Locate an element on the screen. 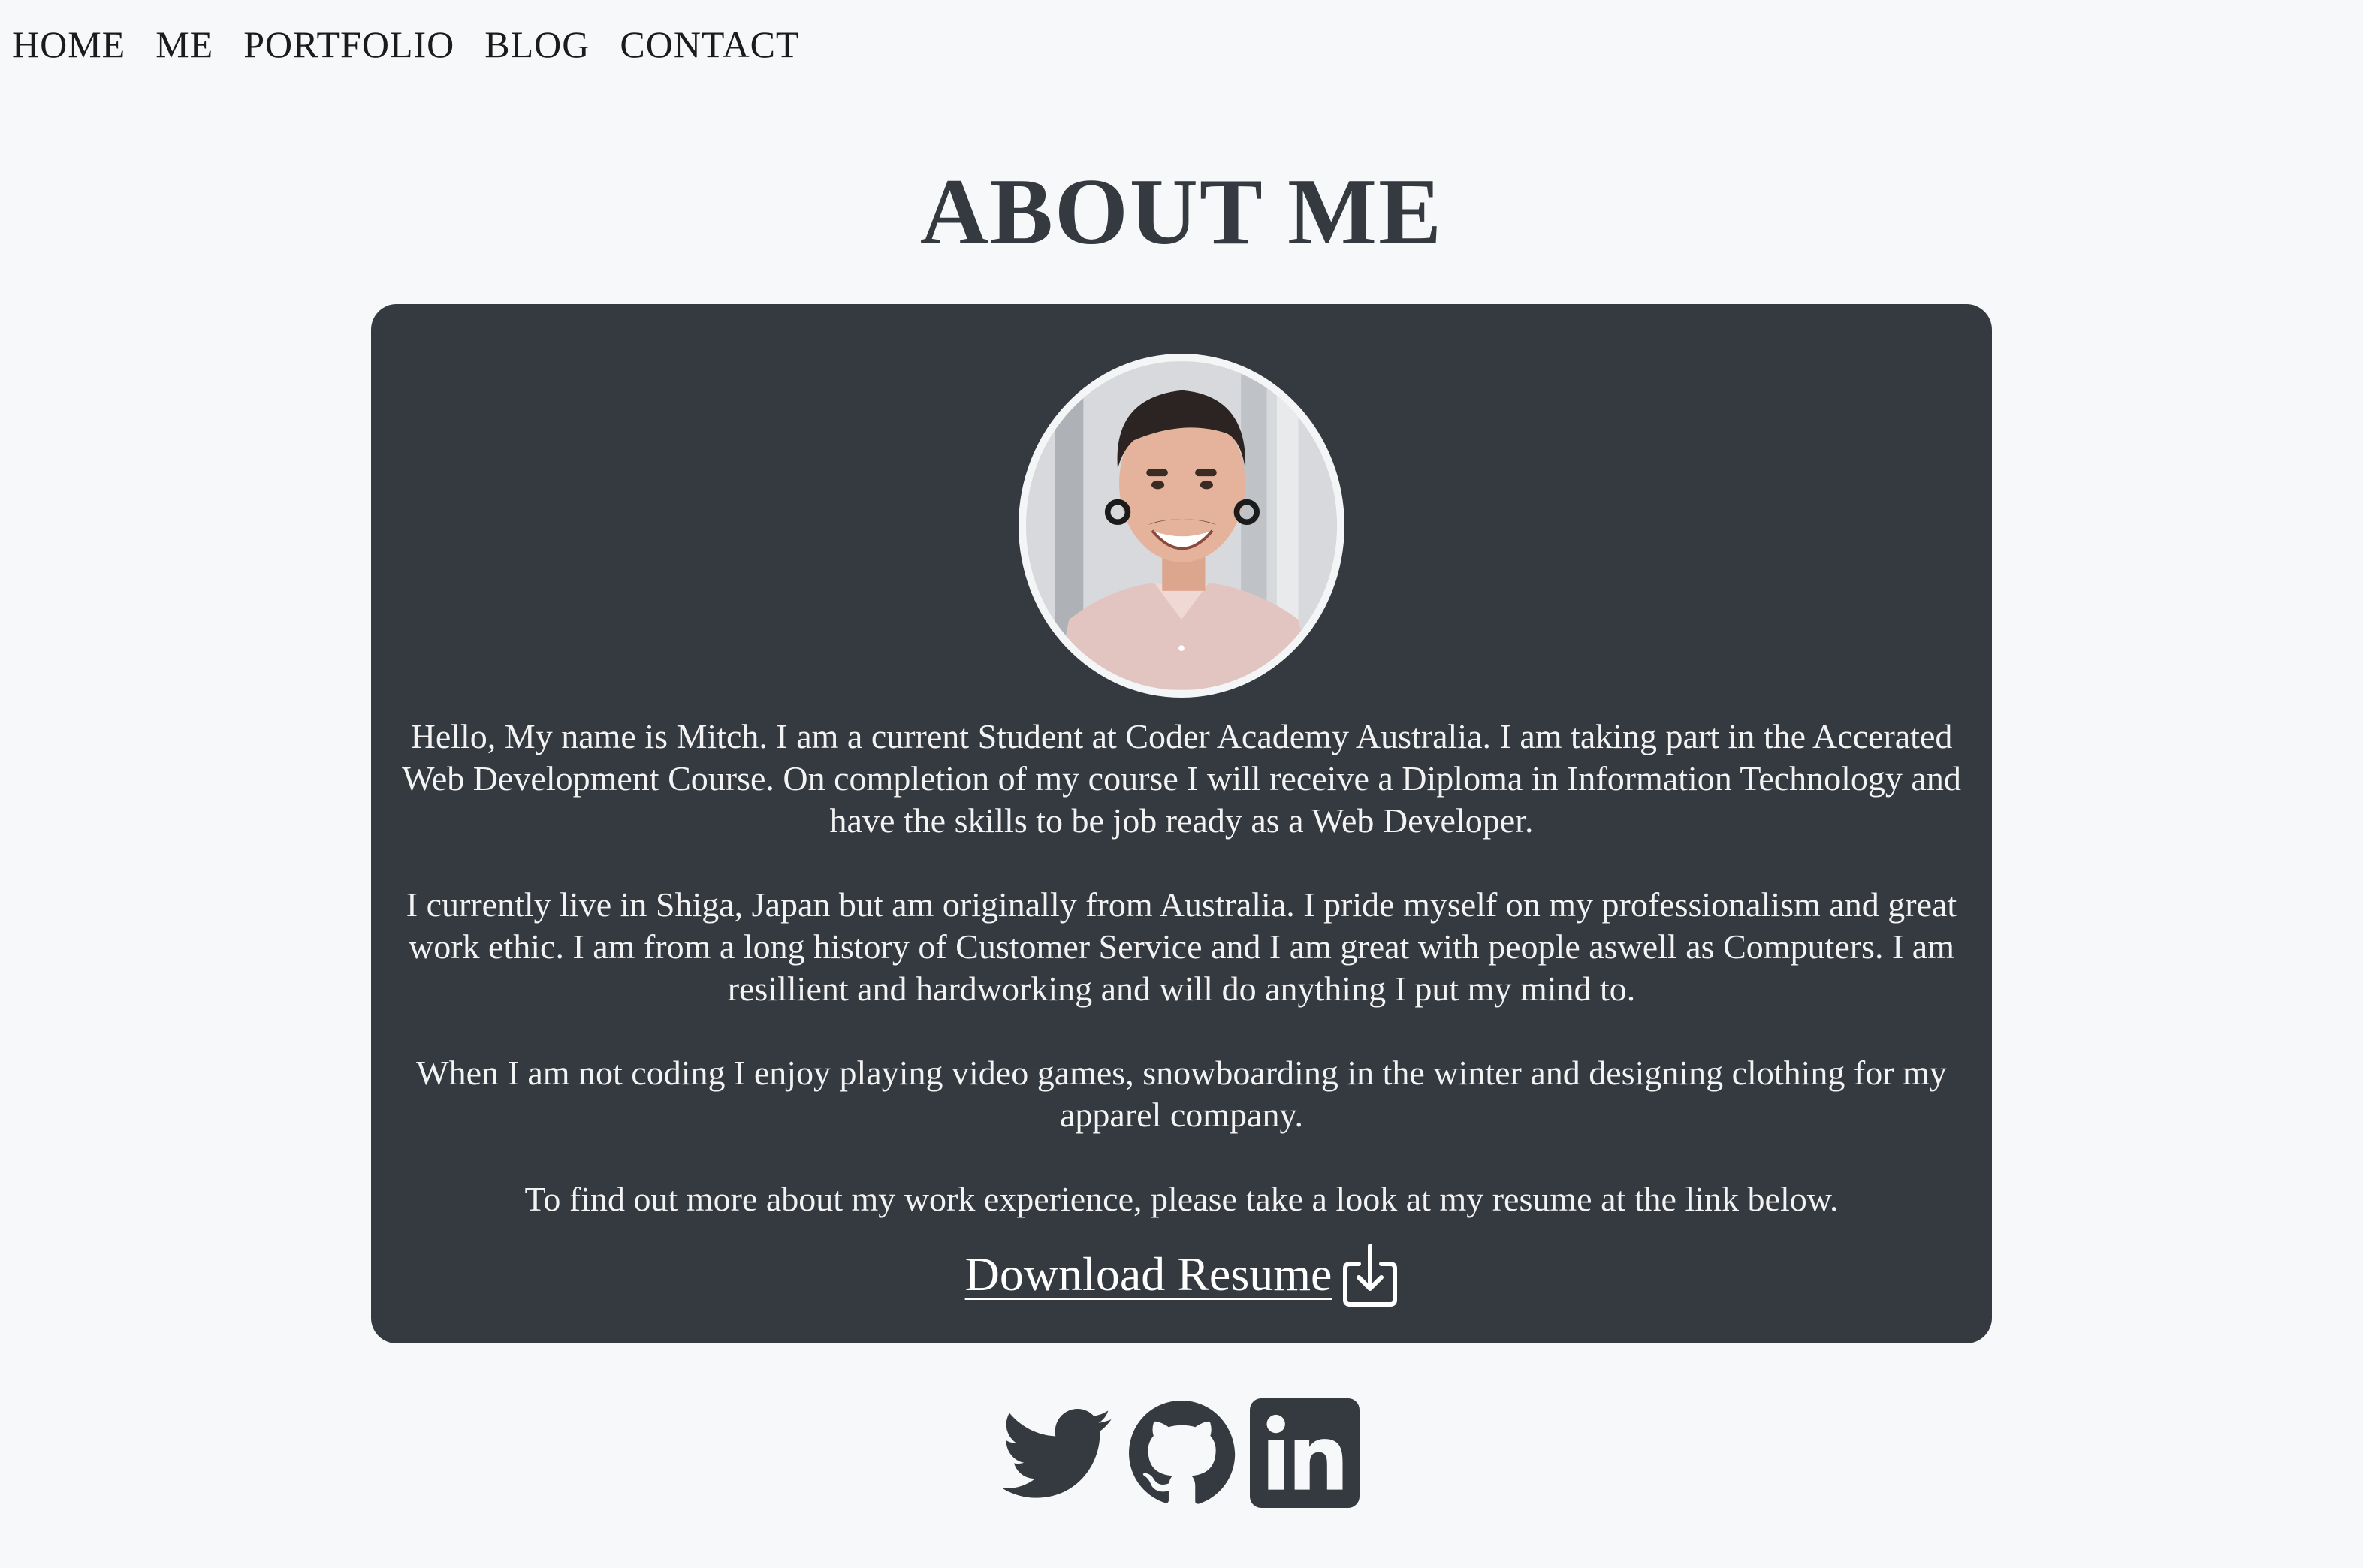 Image resolution: width=2363 pixels, height=1568 pixels. nav-contact-link: CONTACT is located at coordinates (709, 45).